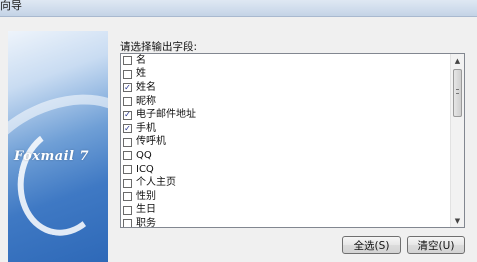  What do you see at coordinates (285, 211) in the screenshot?
I see `field-item: 生日` at bounding box center [285, 211].